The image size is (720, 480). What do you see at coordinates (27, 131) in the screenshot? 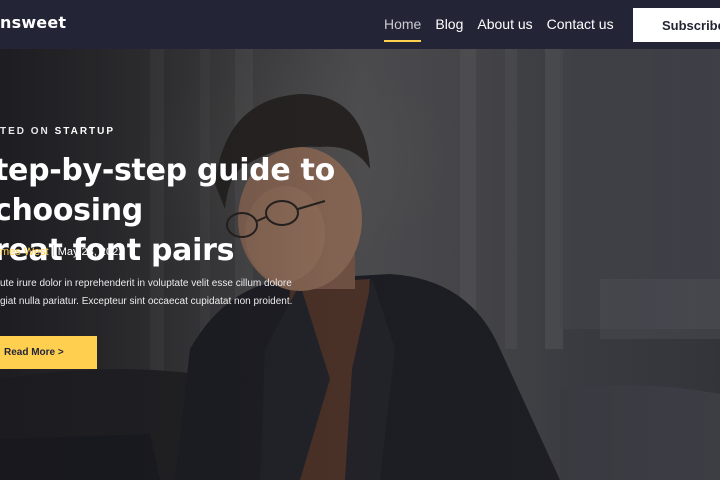
I see `posted-on-prefix: TED ON` at bounding box center [27, 131].